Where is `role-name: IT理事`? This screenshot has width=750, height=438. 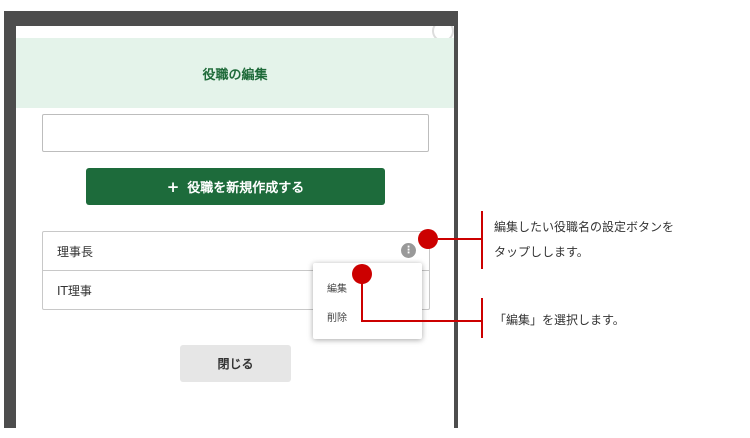 role-name: IT理事 is located at coordinates (74, 290).